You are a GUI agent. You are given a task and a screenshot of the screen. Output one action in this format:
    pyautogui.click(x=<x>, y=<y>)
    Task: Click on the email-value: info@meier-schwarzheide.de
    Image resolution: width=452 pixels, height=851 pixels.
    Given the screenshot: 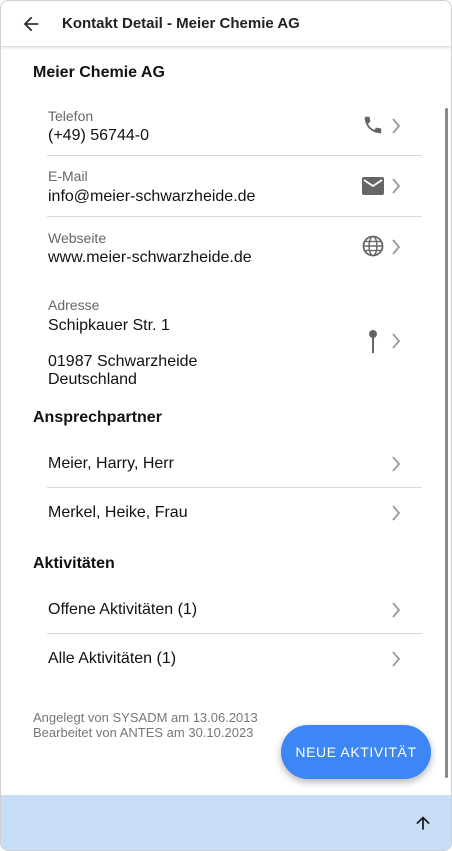 What is the action you would take?
    pyautogui.click(x=152, y=196)
    